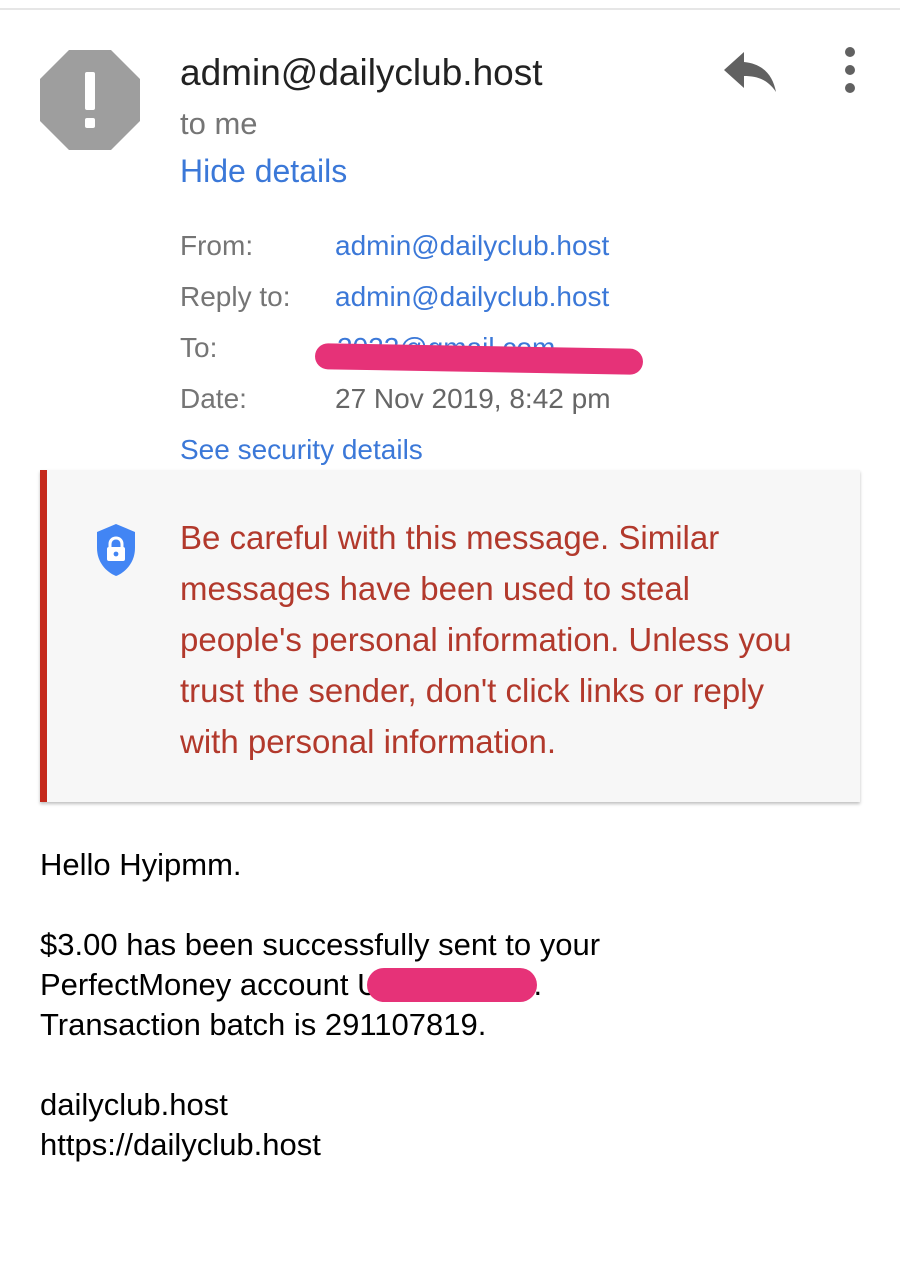 The width and height of the screenshot is (900, 1280). Describe the element at coordinates (301, 450) in the screenshot. I see `see-security-details-link: See security details` at that location.